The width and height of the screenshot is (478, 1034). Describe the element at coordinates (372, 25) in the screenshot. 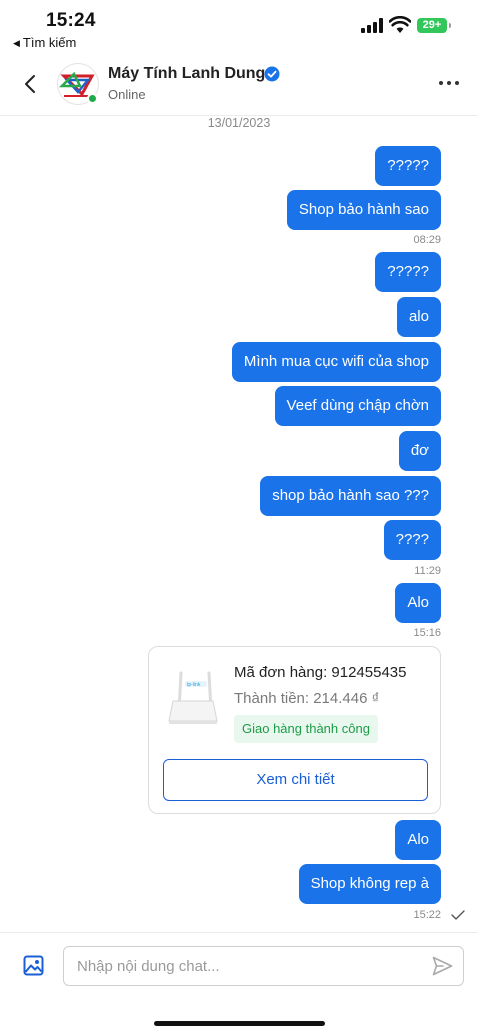

I see `signal-icon` at that location.